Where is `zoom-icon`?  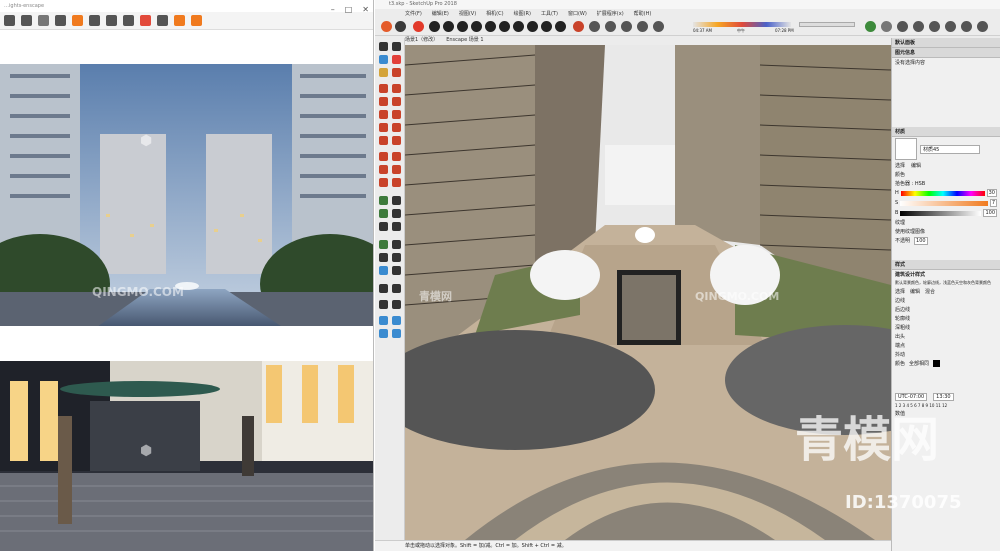
zoom-icon is located at coordinates (462, 26).